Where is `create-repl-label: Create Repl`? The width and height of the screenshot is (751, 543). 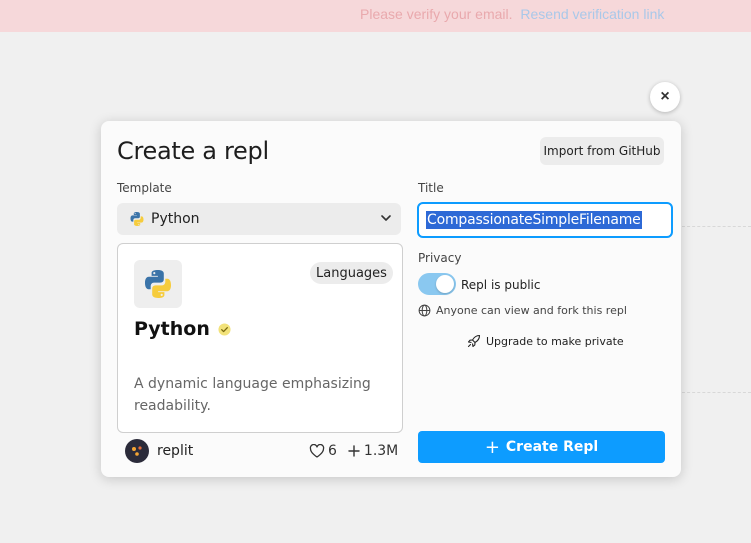 create-repl-label: Create Repl is located at coordinates (552, 447).